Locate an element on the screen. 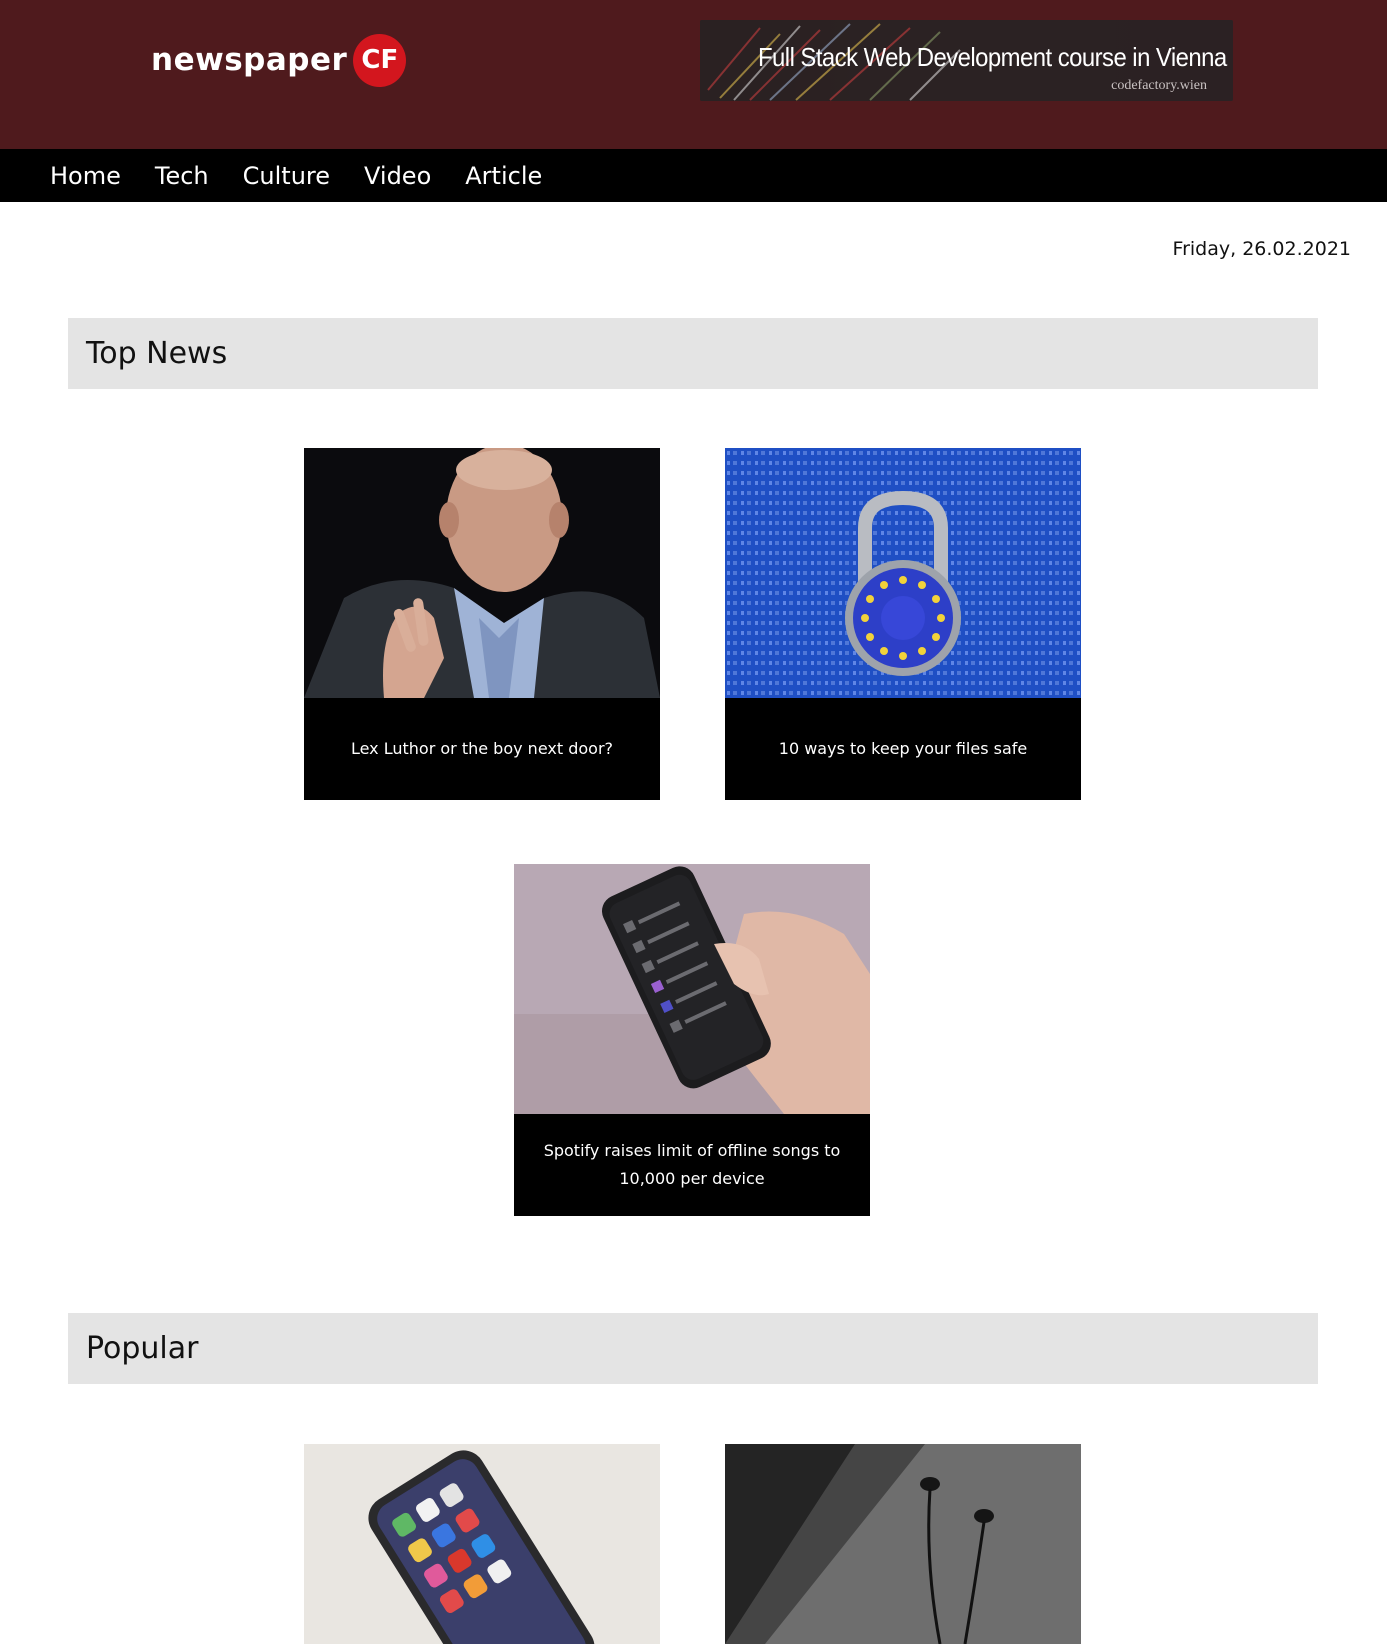  logo-text: newspaper is located at coordinates (249, 60).